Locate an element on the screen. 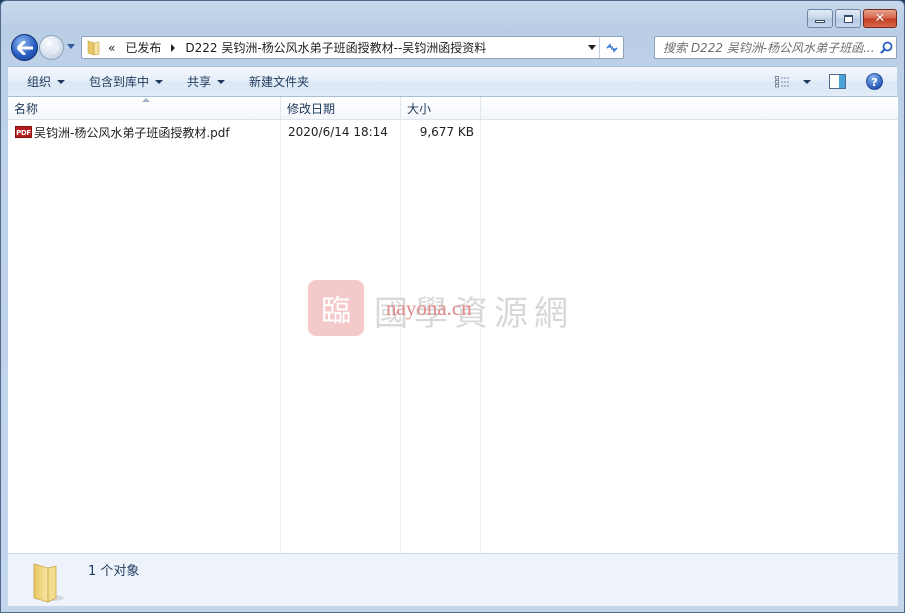 This screenshot has height=613, width=905. share-label: 共享 is located at coordinates (199, 82).